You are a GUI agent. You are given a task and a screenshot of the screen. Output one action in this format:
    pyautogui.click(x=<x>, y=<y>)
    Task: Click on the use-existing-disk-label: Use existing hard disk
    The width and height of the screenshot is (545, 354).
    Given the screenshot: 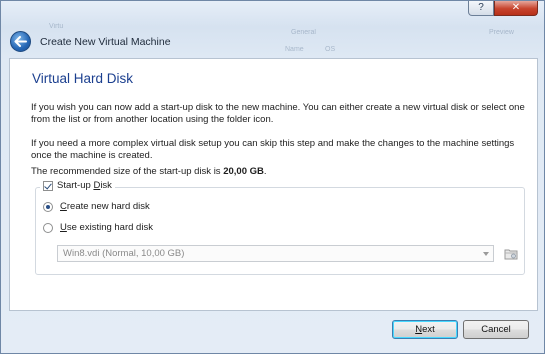 What is the action you would take?
    pyautogui.click(x=106, y=227)
    